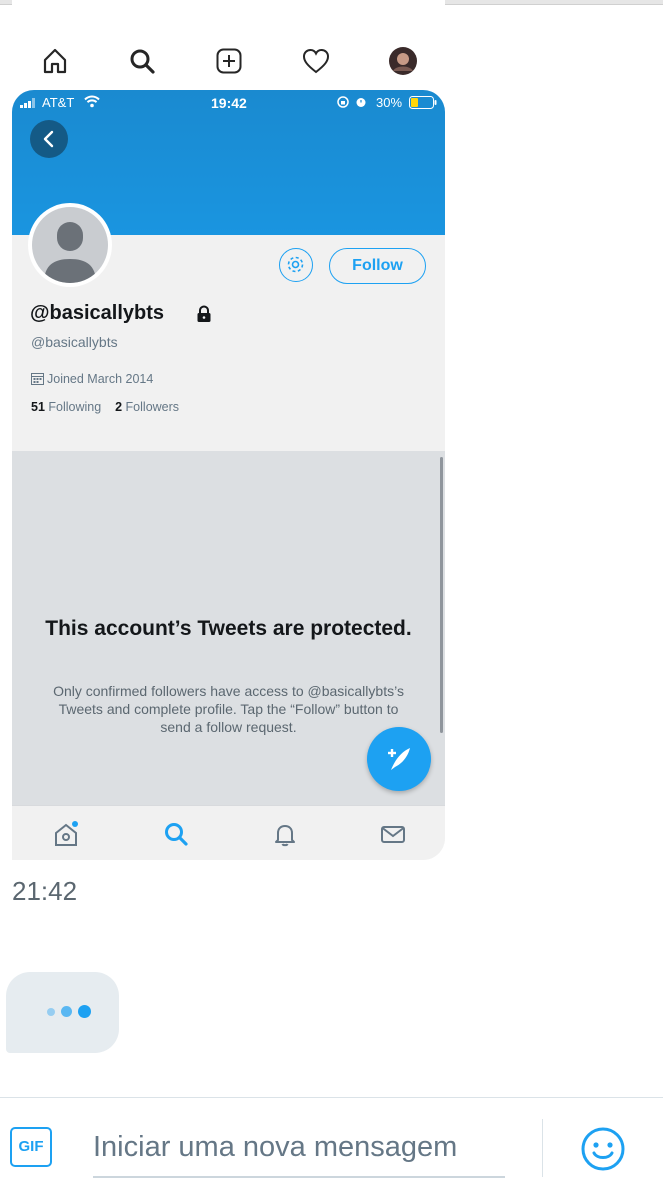 The image size is (663, 1200). Describe the element at coordinates (285, 834) in the screenshot. I see `notifications-icon` at that location.